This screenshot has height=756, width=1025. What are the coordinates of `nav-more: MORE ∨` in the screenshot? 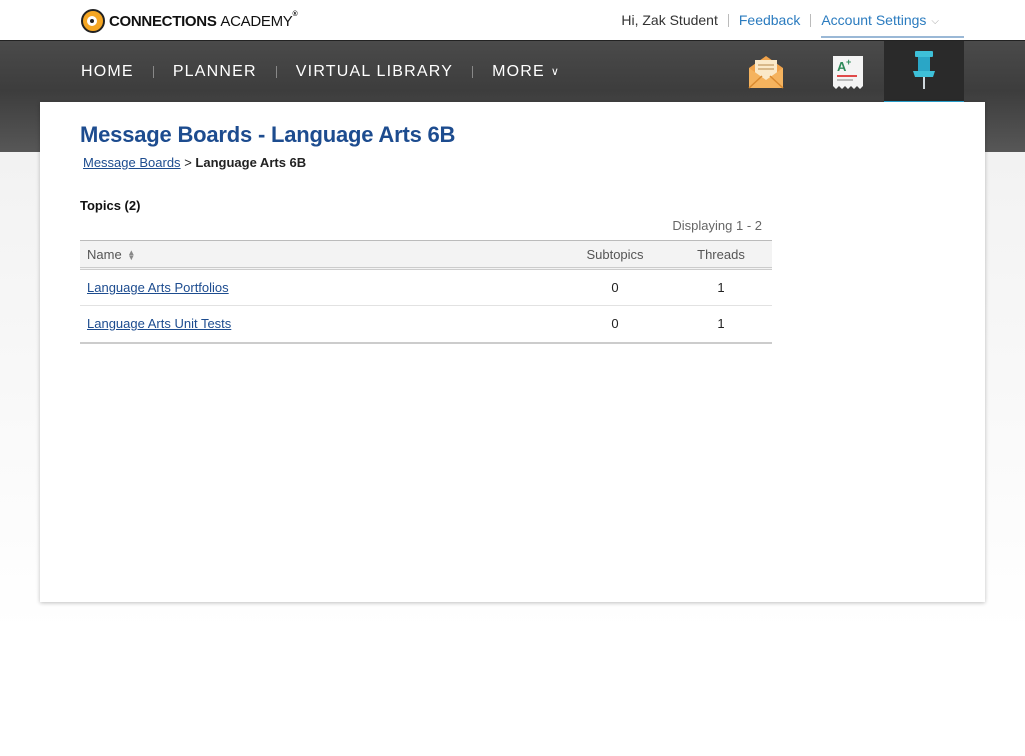 It's located at (526, 72).